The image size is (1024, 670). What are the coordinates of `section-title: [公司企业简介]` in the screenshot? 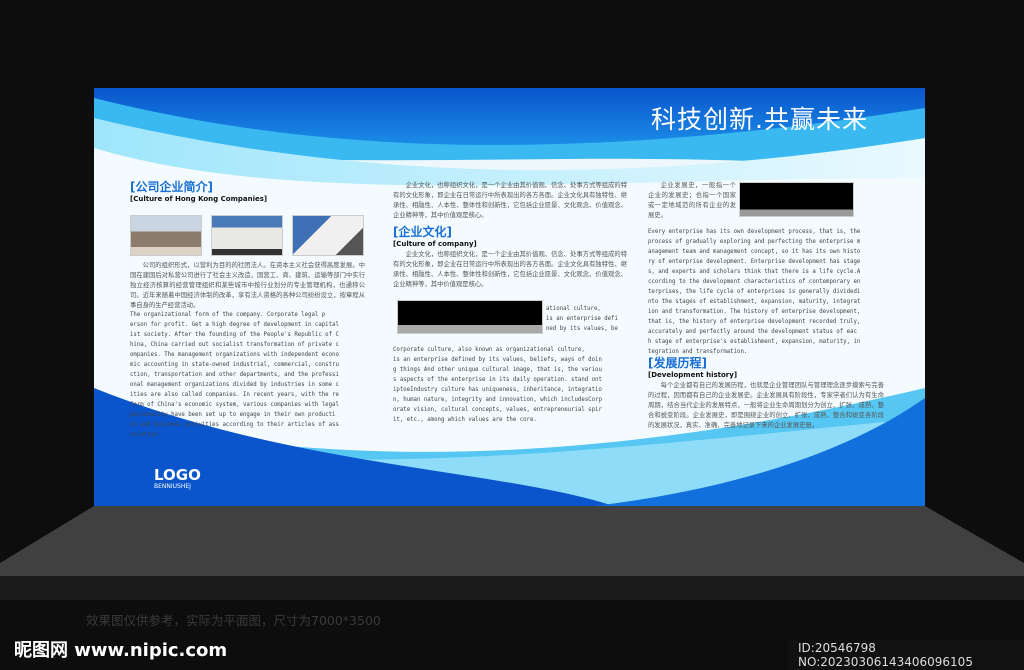 It's located at (171, 187).